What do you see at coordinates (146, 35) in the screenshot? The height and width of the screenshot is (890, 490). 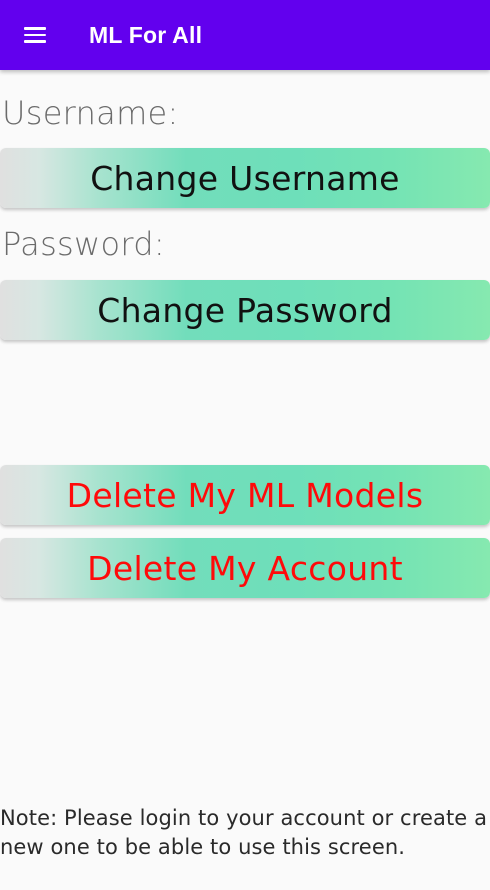 I see `app-title: ML For All` at bounding box center [146, 35].